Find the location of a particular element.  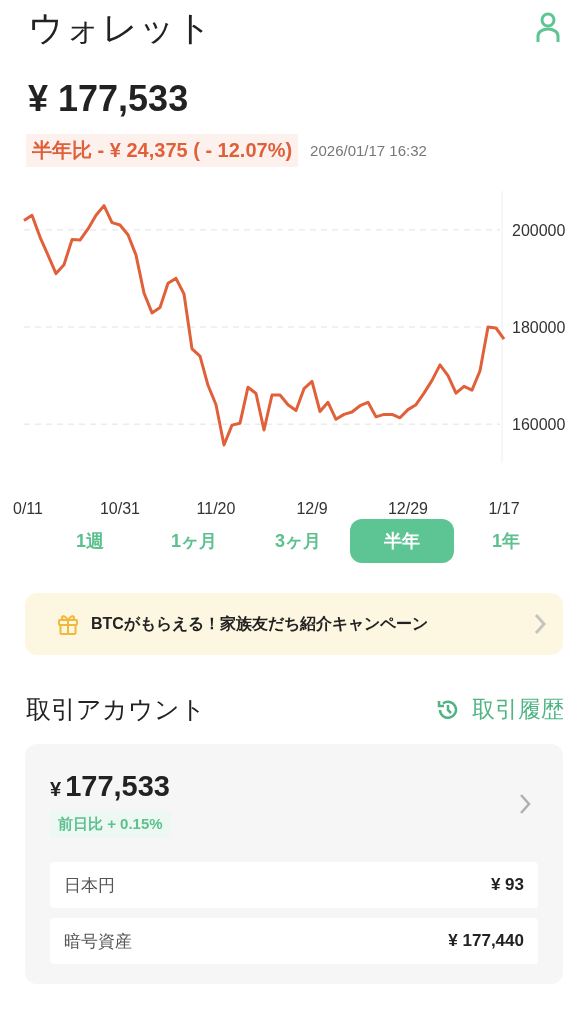

axis-label: 12/9 is located at coordinates (312, 508).